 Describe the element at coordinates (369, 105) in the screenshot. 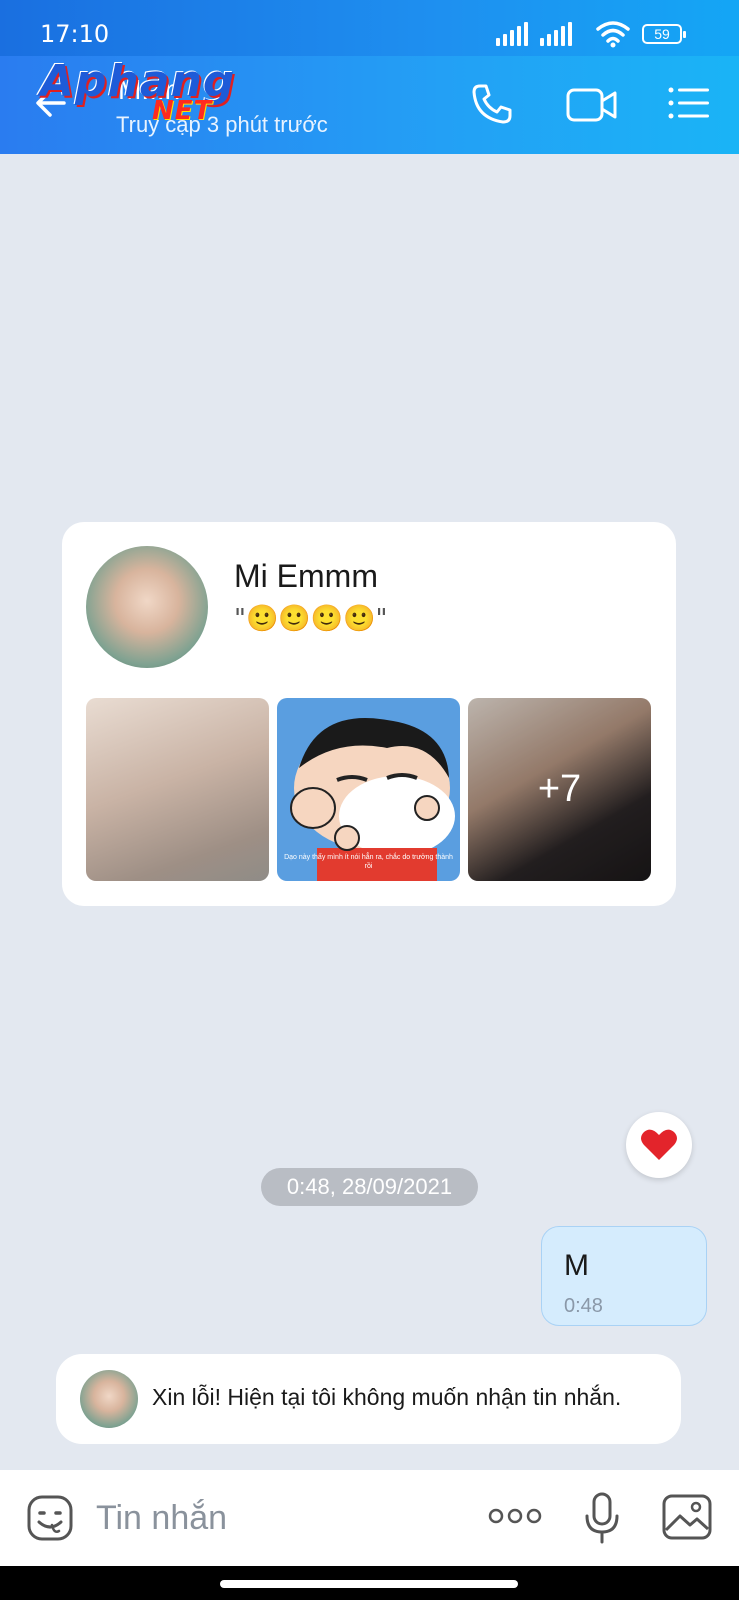

I see `chat-header: M...n Truy cập 3 phút trước Aphang NET` at that location.